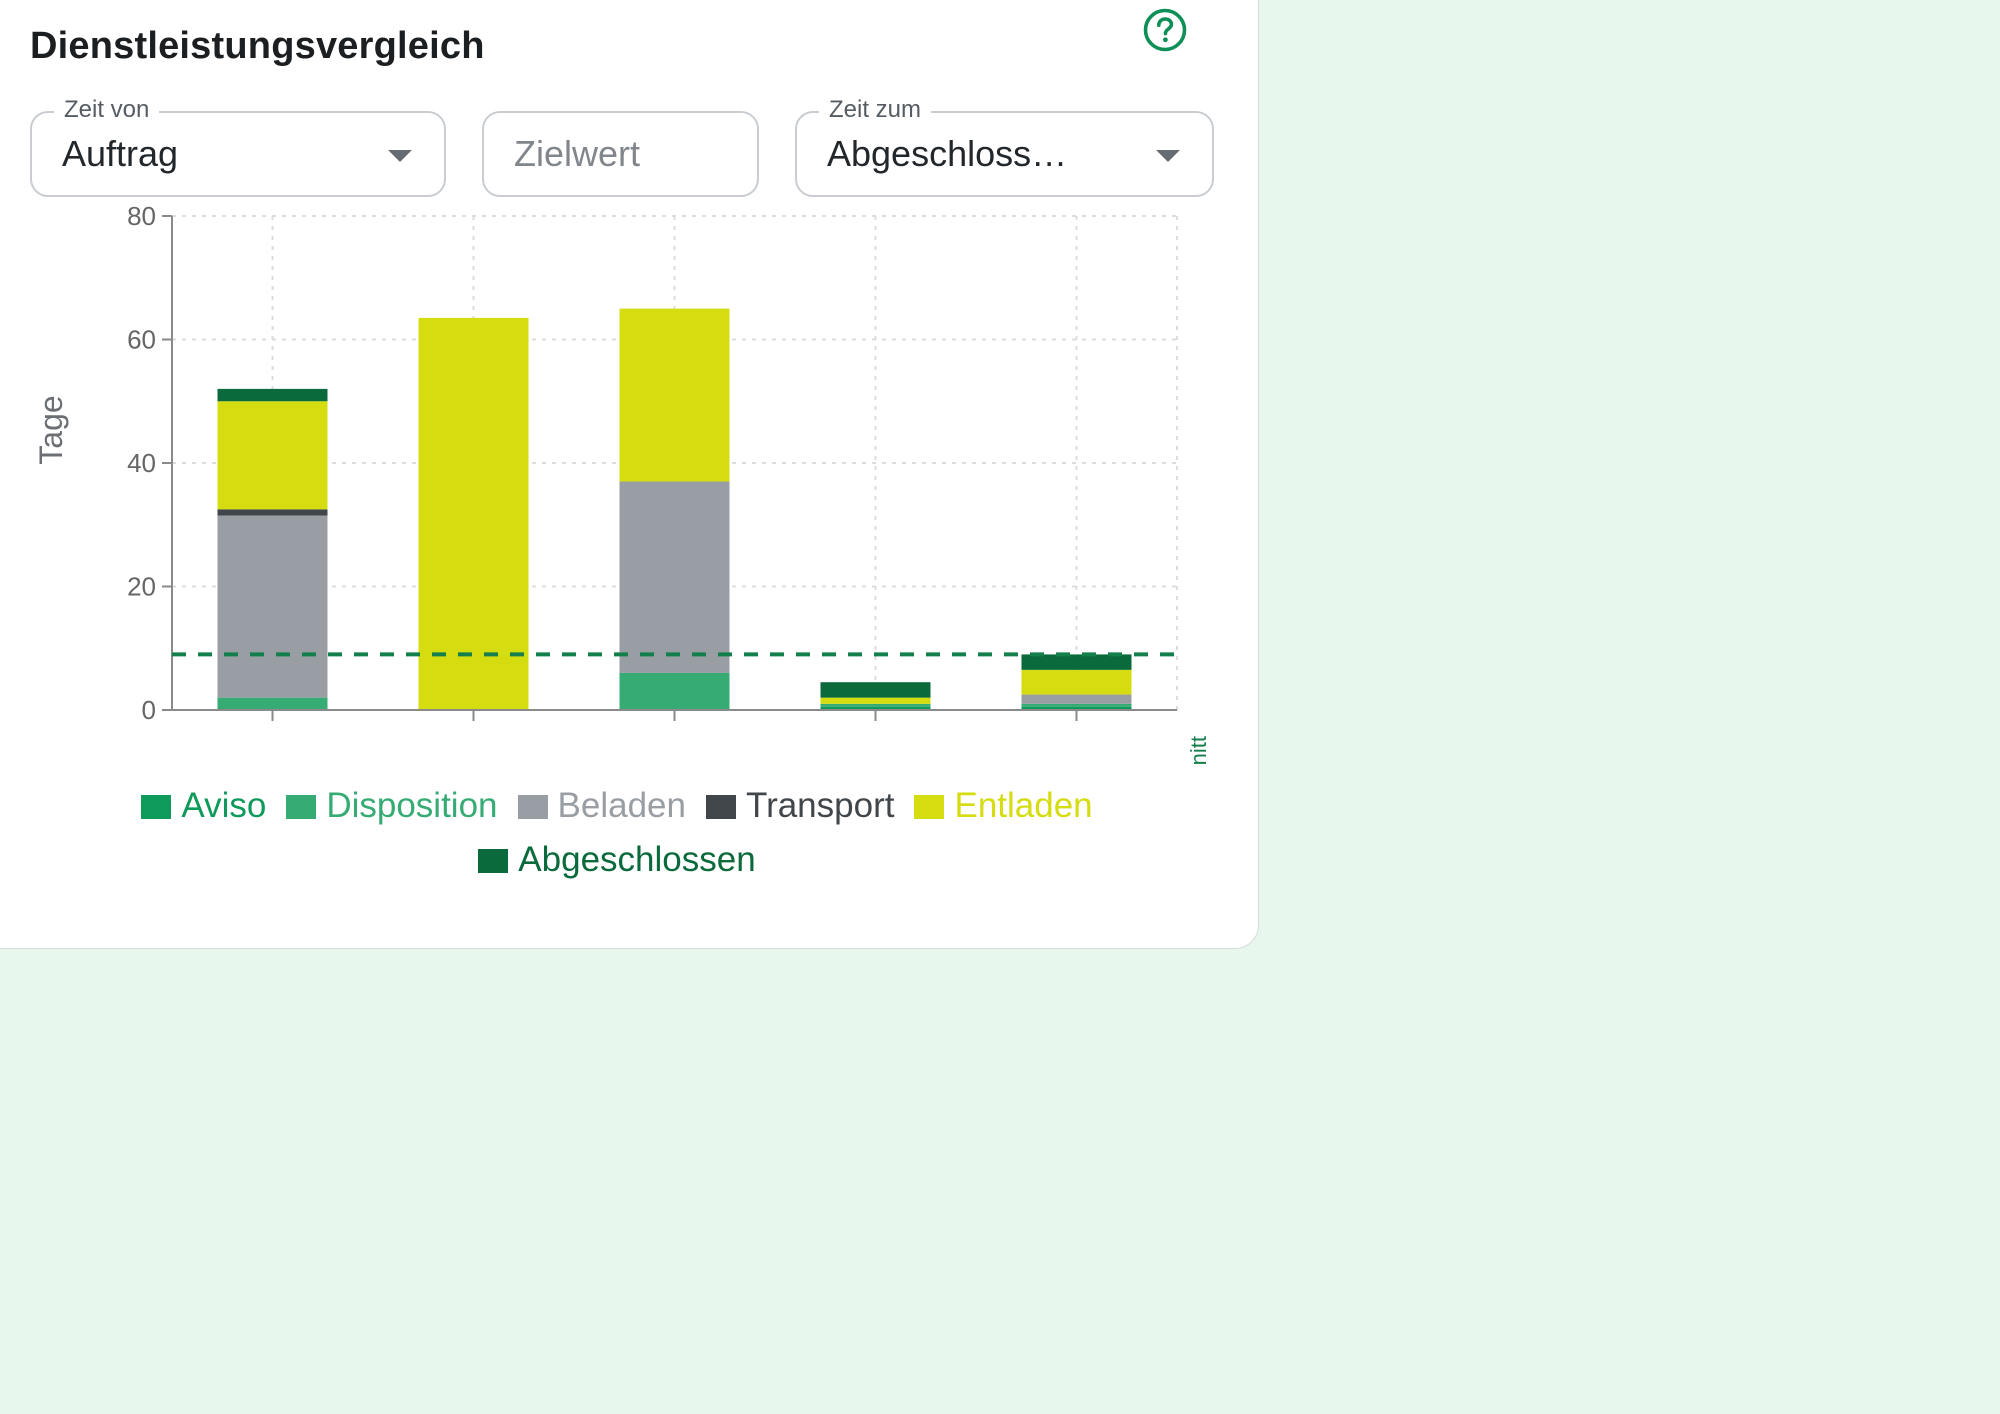  What do you see at coordinates (149, 710) in the screenshot?
I see `y-tick-label: 0` at bounding box center [149, 710].